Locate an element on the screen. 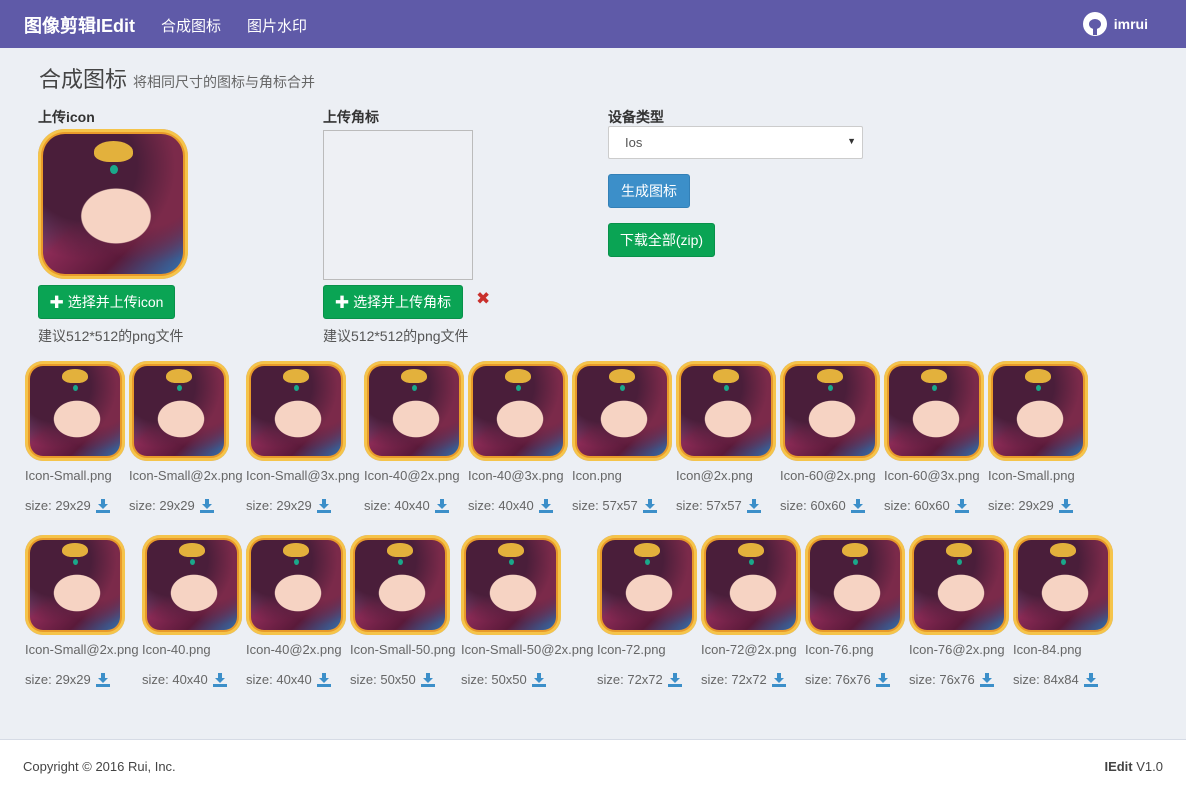 The width and height of the screenshot is (1186, 791). nav-link-watermark: 图片水印 is located at coordinates (277, 25).